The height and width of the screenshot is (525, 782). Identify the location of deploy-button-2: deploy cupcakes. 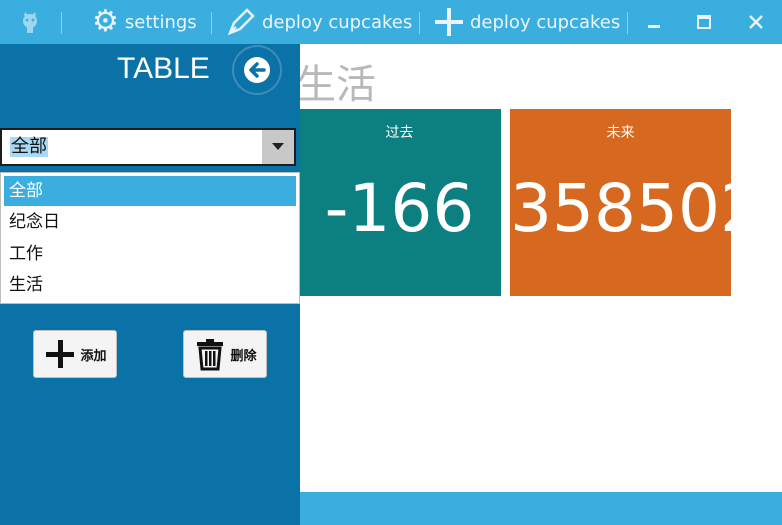
(527, 22).